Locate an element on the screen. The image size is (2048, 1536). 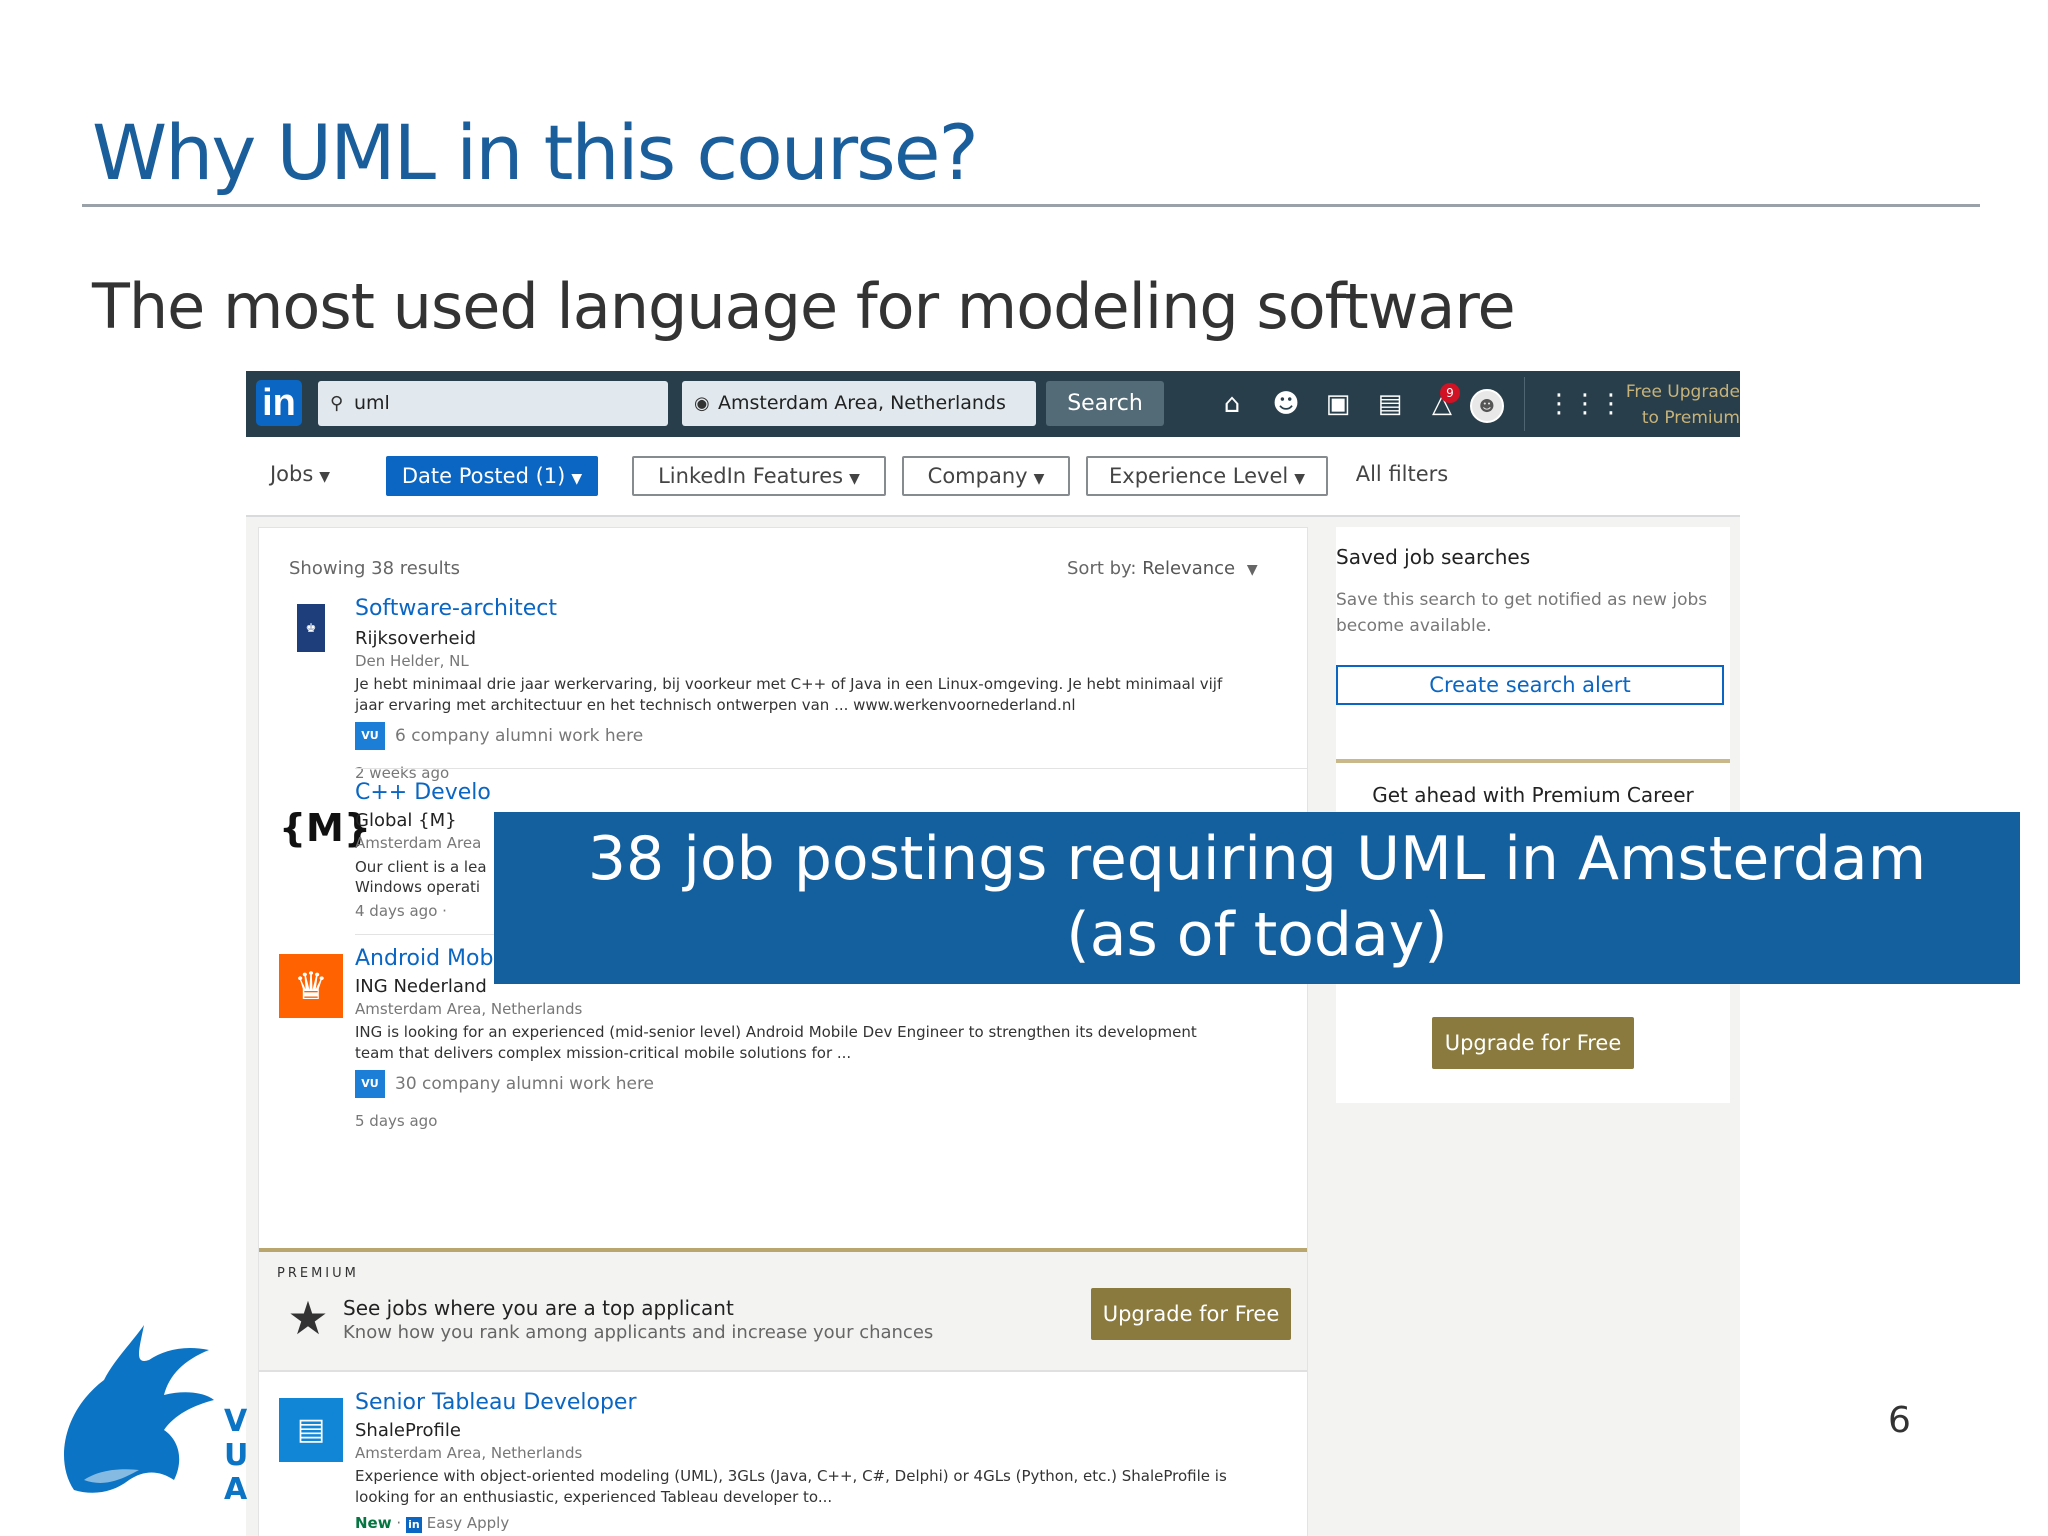
saved-searches-title: Saved job searches is located at coordinates (1433, 557).